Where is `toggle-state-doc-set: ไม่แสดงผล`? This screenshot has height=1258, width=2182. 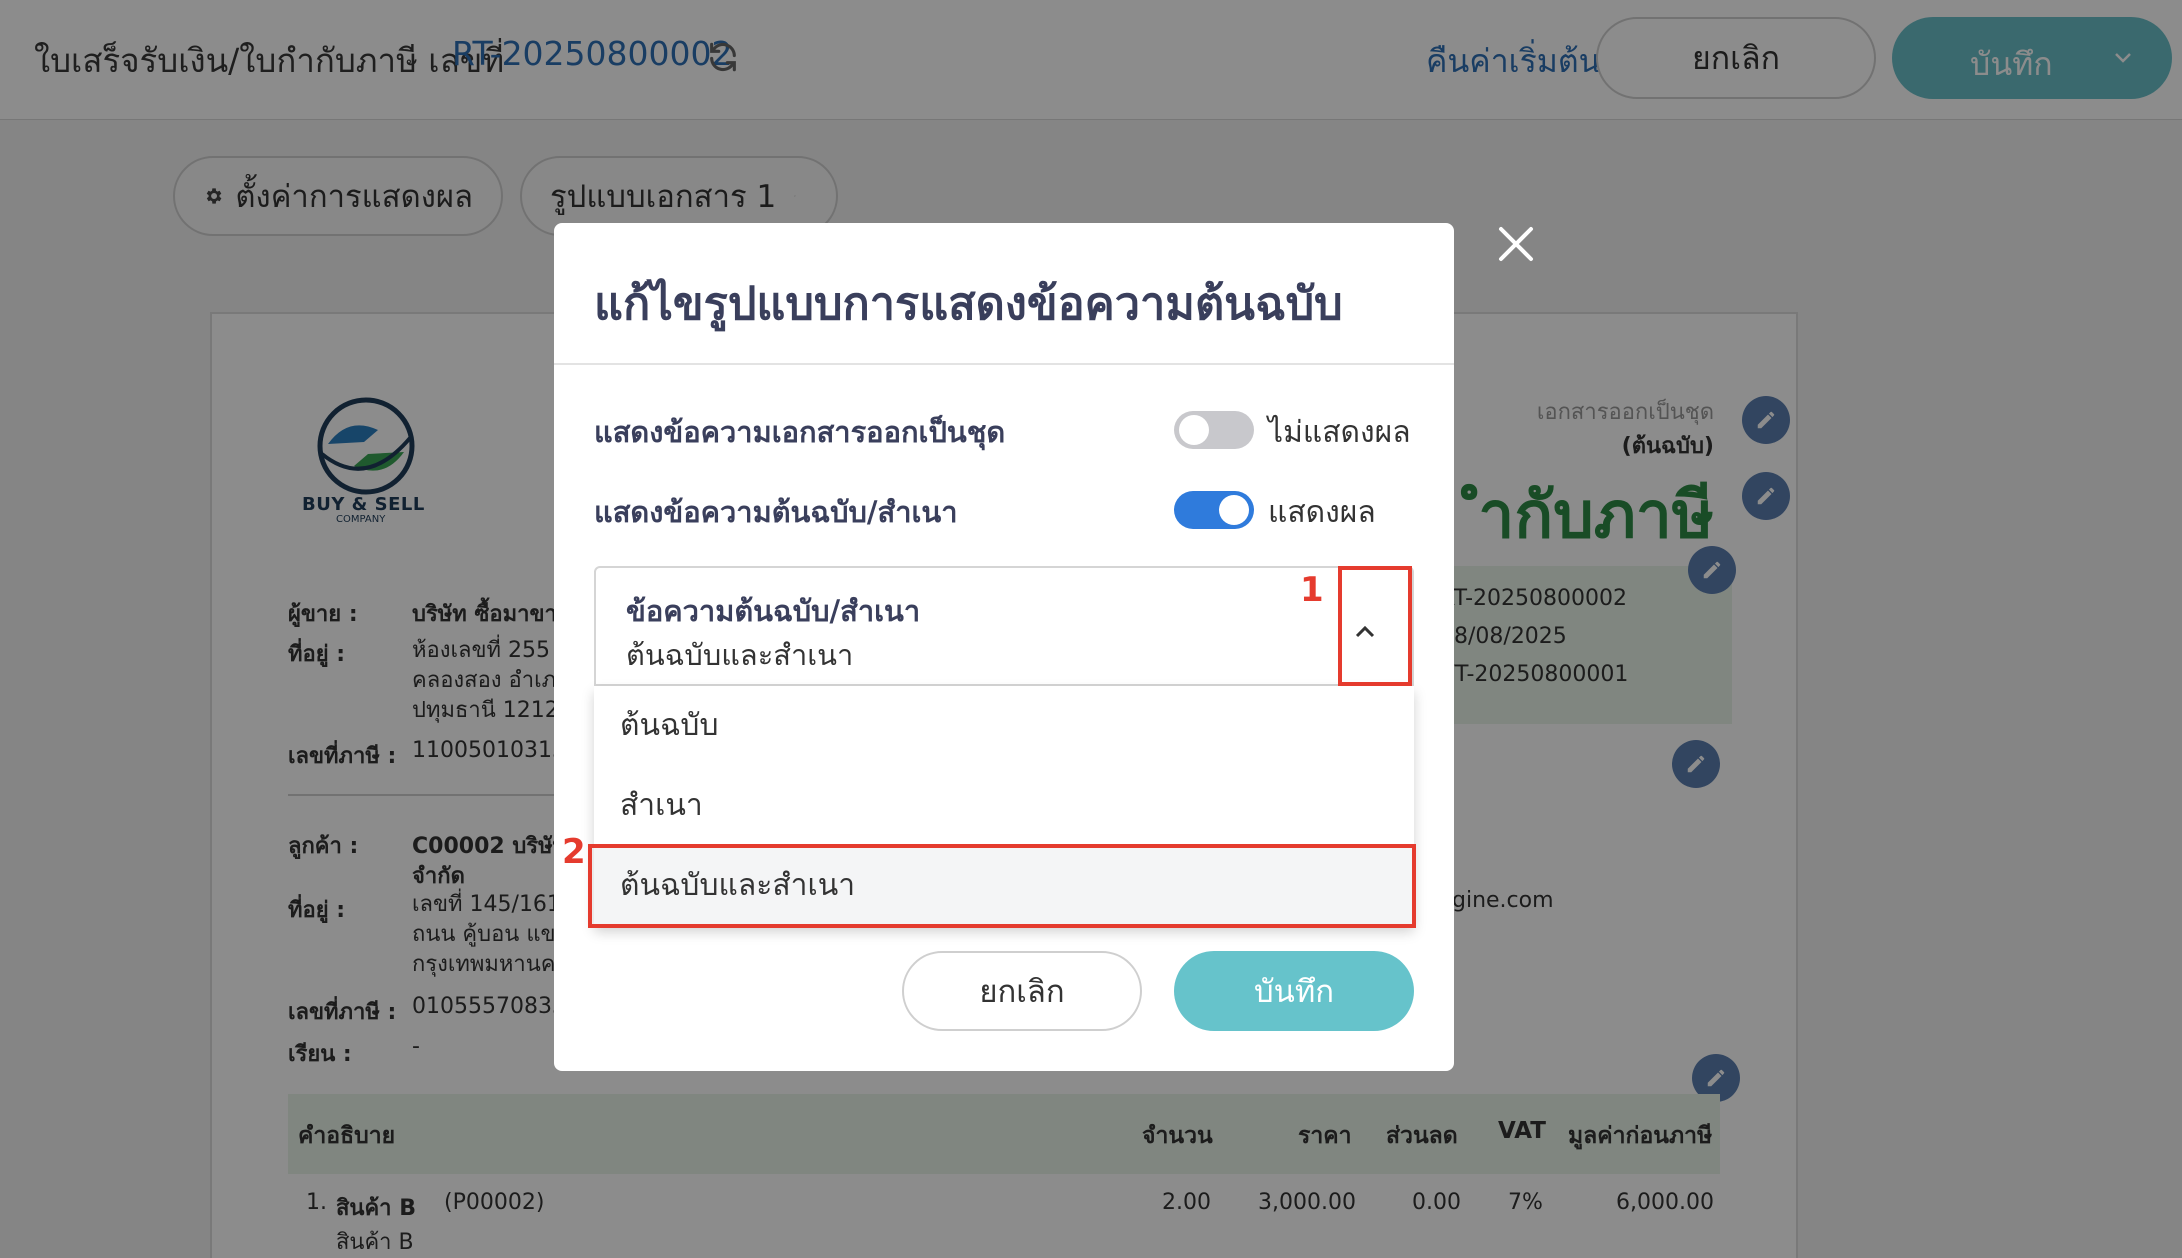 toggle-state-doc-set: ไม่แสดงผล is located at coordinates (1339, 432).